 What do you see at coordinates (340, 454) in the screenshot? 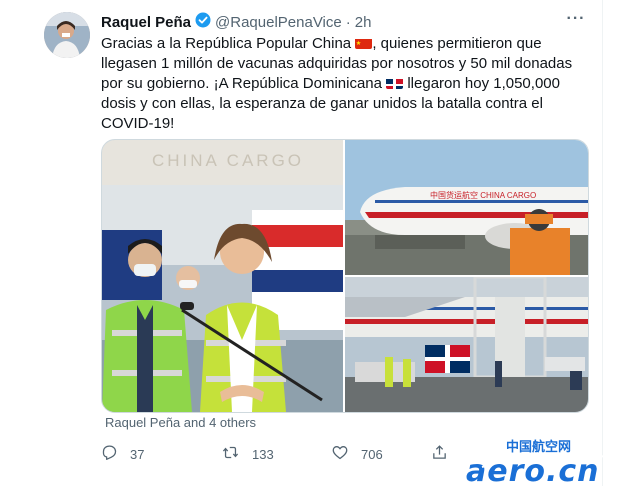
I see `like-icon` at bounding box center [340, 454].